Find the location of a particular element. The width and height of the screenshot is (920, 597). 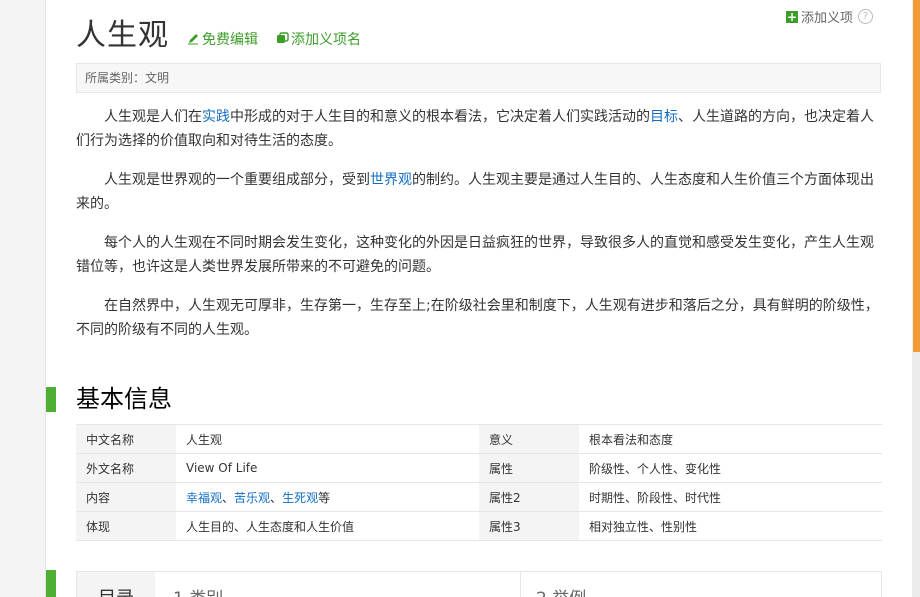

scrollbar-thumb is located at coordinates (916, 176).